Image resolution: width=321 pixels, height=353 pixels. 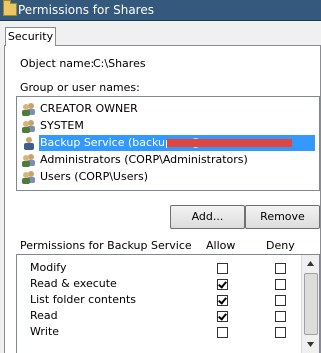 What do you see at coordinates (280, 284) in the screenshot?
I see `deny-checkbox-read-execute` at bounding box center [280, 284].